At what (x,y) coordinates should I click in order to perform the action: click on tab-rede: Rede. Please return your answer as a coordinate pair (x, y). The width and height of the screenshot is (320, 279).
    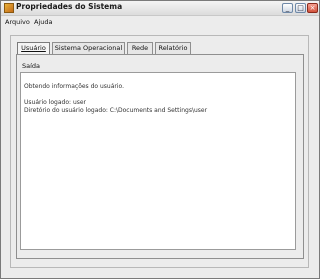
    Looking at the image, I should click on (140, 48).